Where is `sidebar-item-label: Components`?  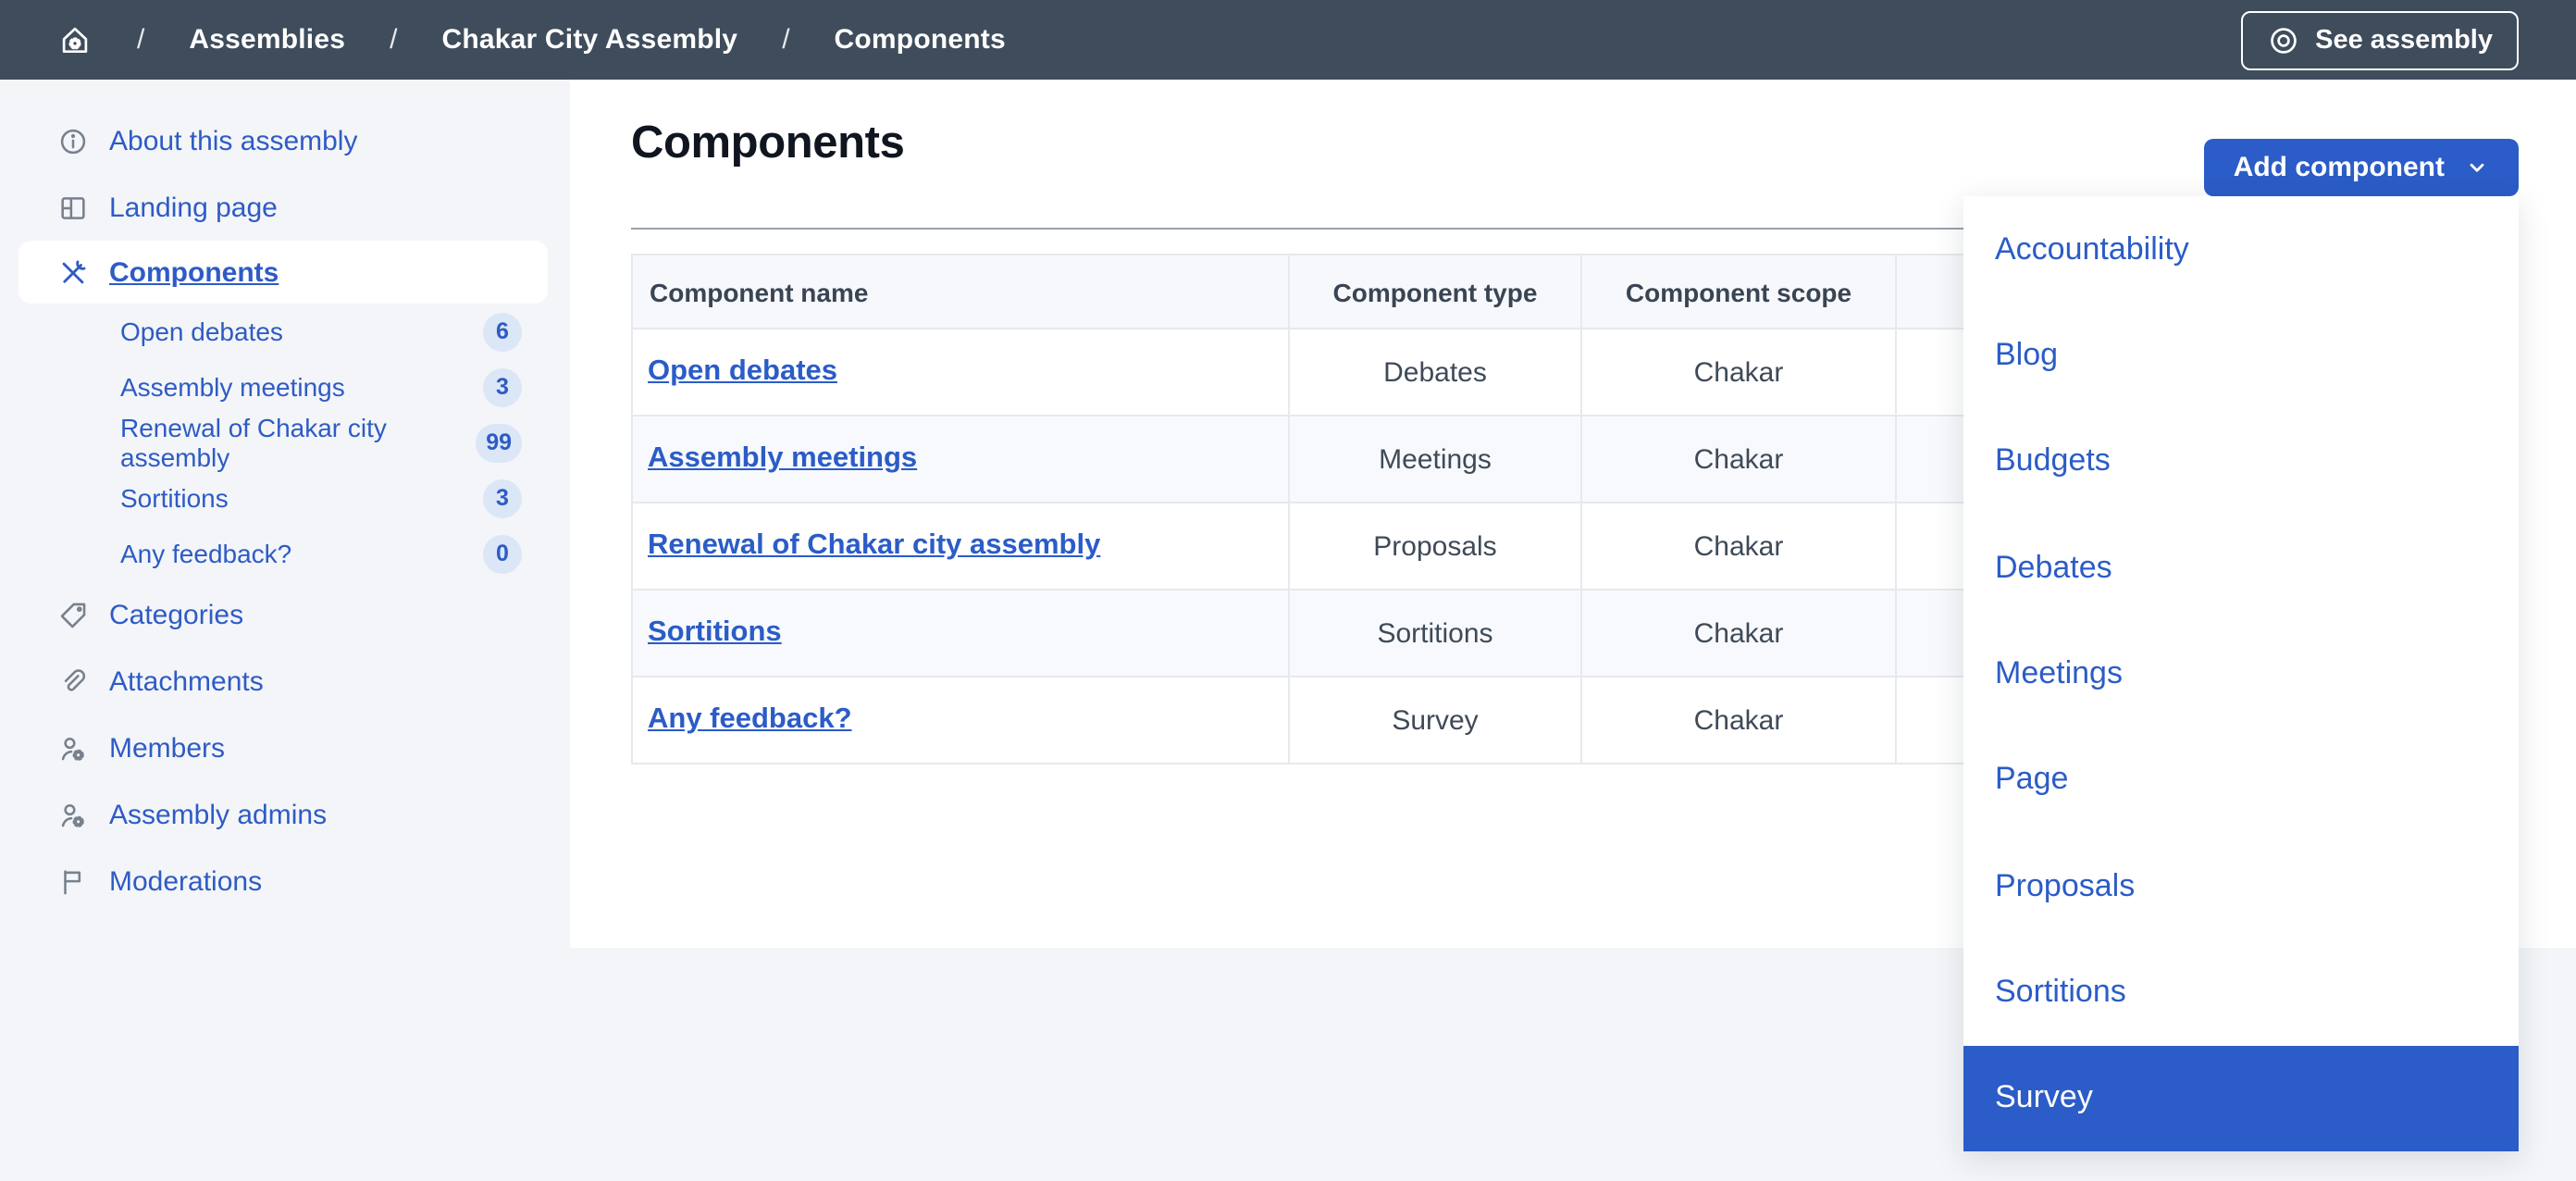 sidebar-item-label: Components is located at coordinates (194, 272).